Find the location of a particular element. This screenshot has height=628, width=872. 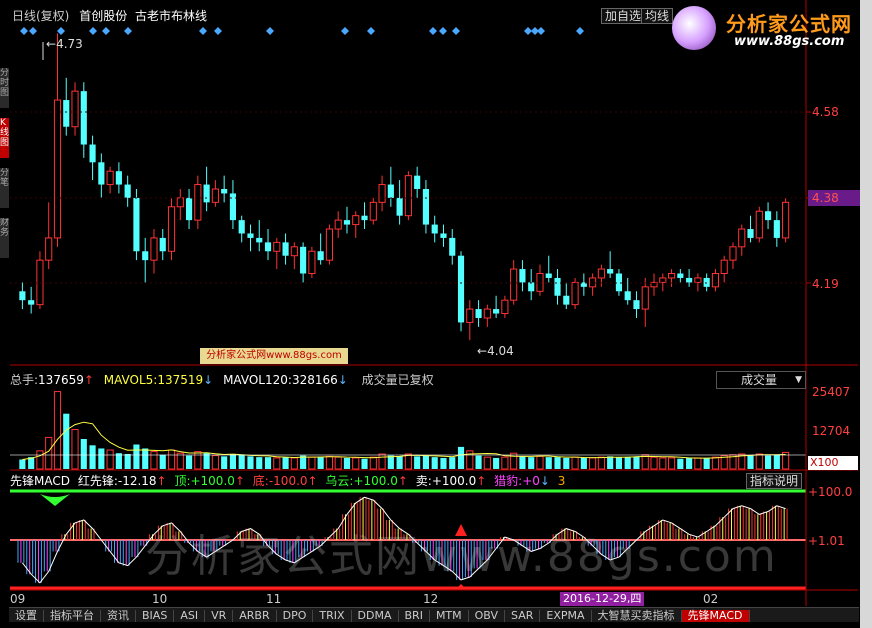

tab-5: VR is located at coordinates (219, 616).